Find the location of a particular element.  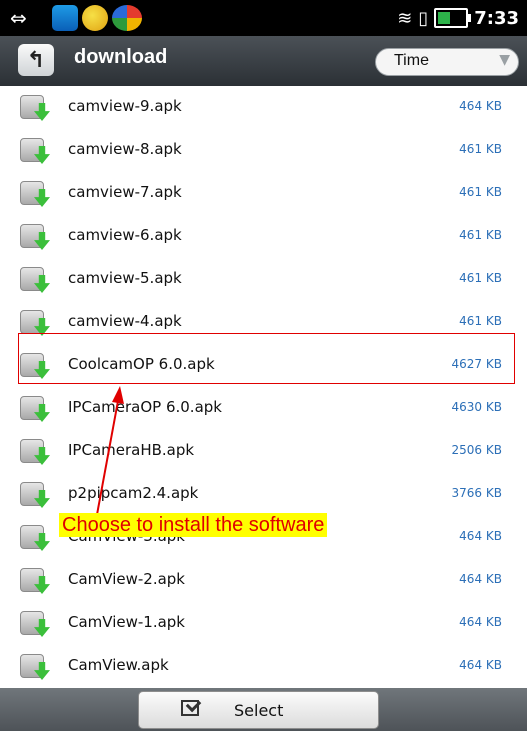

file-row: camview-5.apk 461 KB is located at coordinates (263, 280).